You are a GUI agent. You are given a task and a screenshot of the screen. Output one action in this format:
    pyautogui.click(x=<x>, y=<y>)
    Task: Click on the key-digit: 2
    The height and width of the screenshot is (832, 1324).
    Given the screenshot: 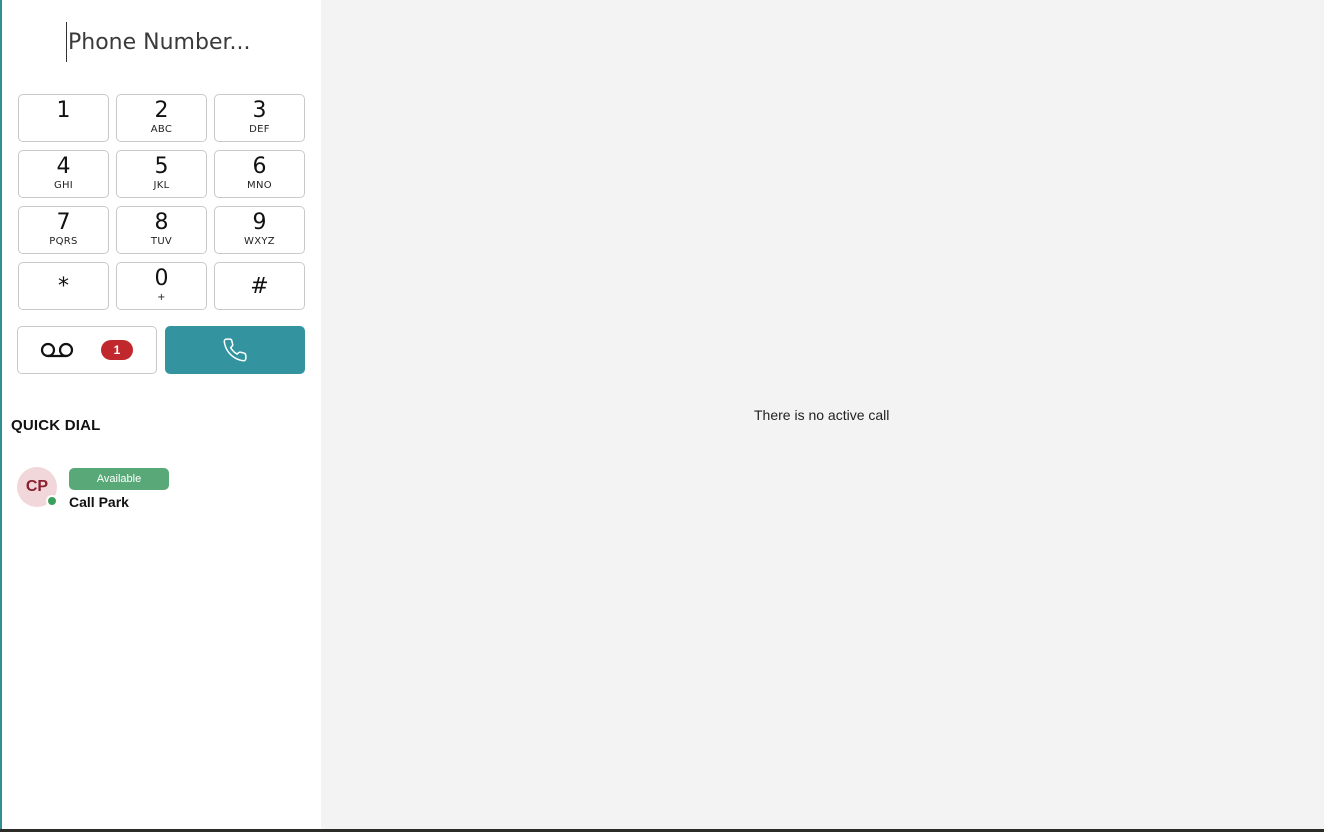 What is the action you would take?
    pyautogui.click(x=161, y=110)
    